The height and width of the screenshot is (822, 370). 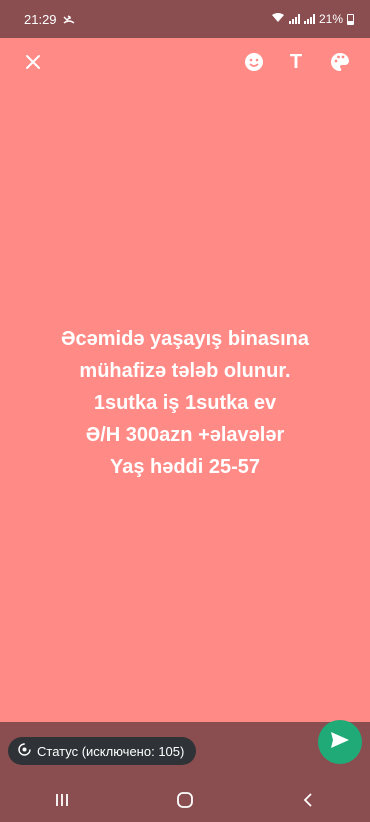 I want to click on home-button, so click(x=185, y=800).